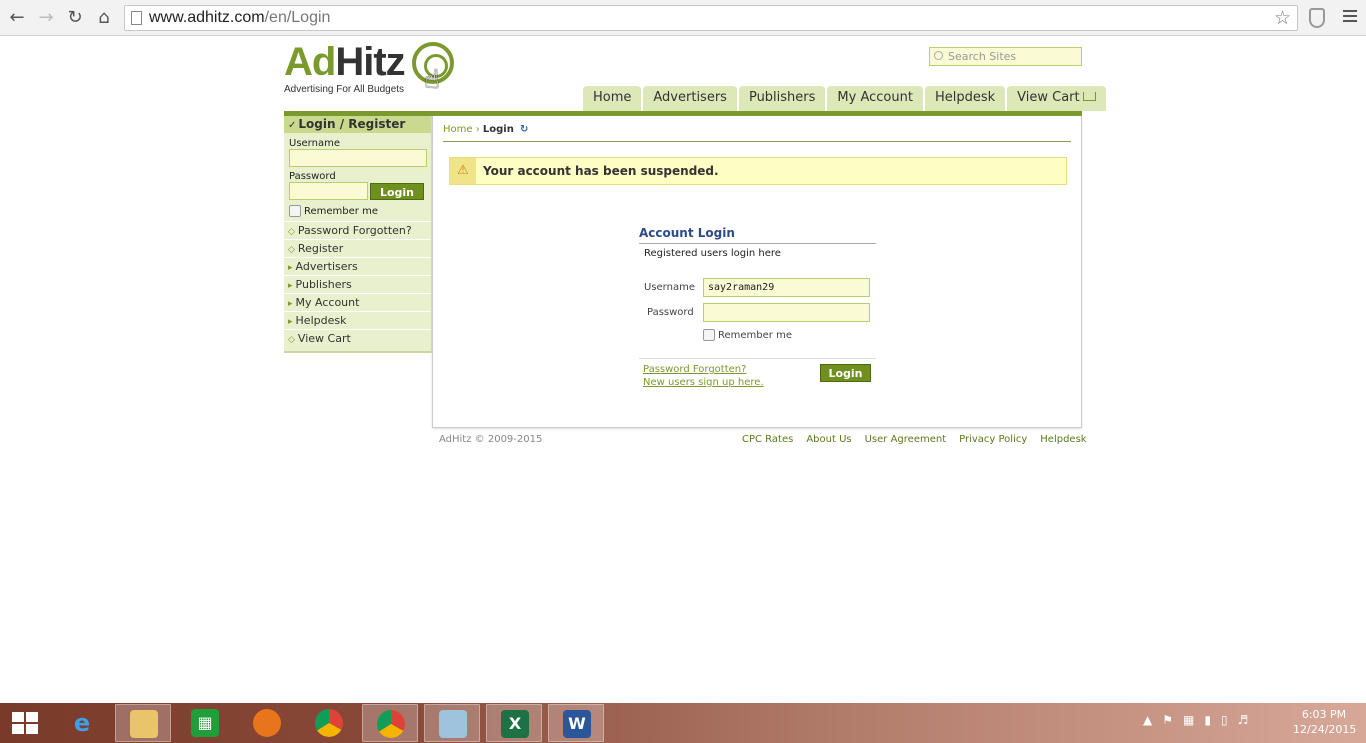 This screenshot has width=1366, height=743. Describe the element at coordinates (357, 266) in the screenshot. I see `sidebar-link-advertisers: ▸ Advertisers` at that location.